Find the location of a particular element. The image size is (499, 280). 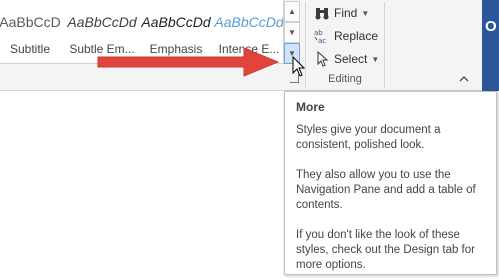

find-label: Find is located at coordinates (346, 13).